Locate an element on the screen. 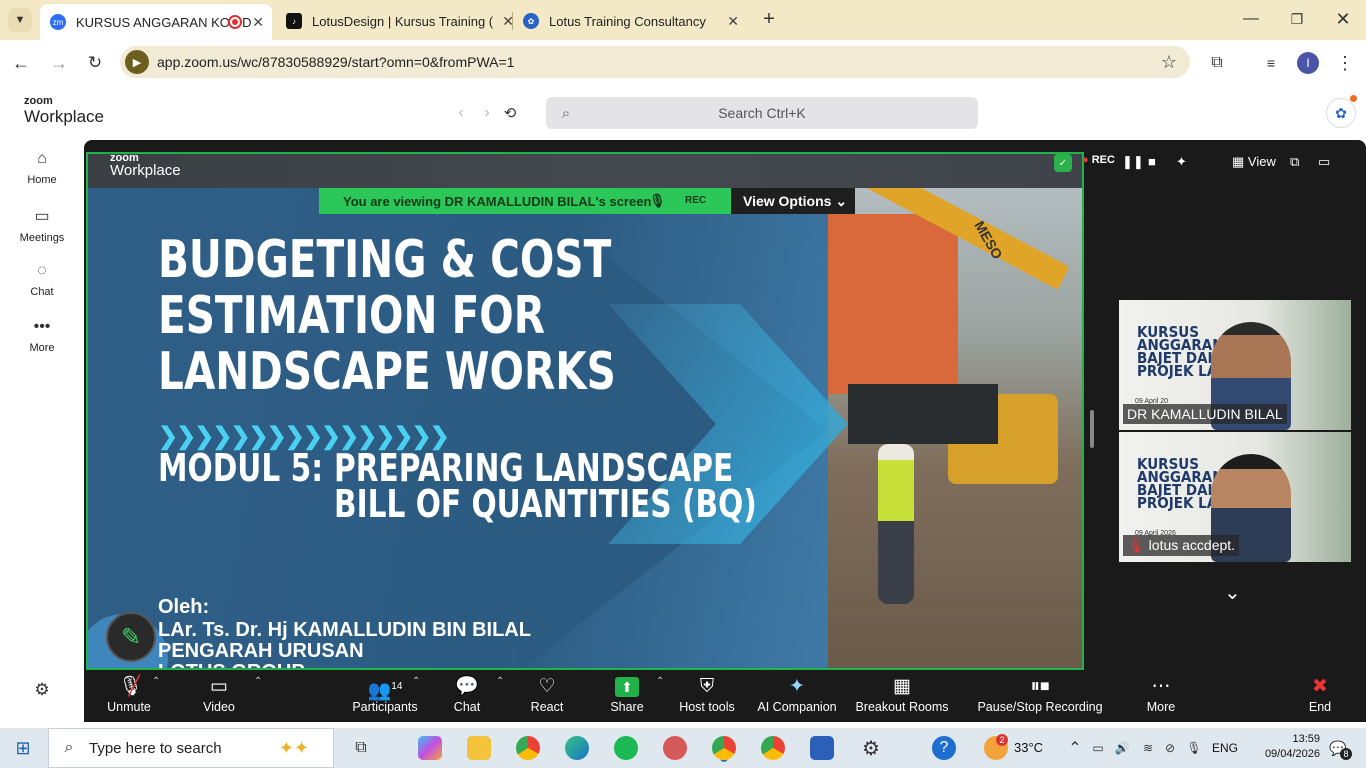 Image resolution: width=1366 pixels, height=768 pixels. new-tab-icon: + is located at coordinates (769, 19).